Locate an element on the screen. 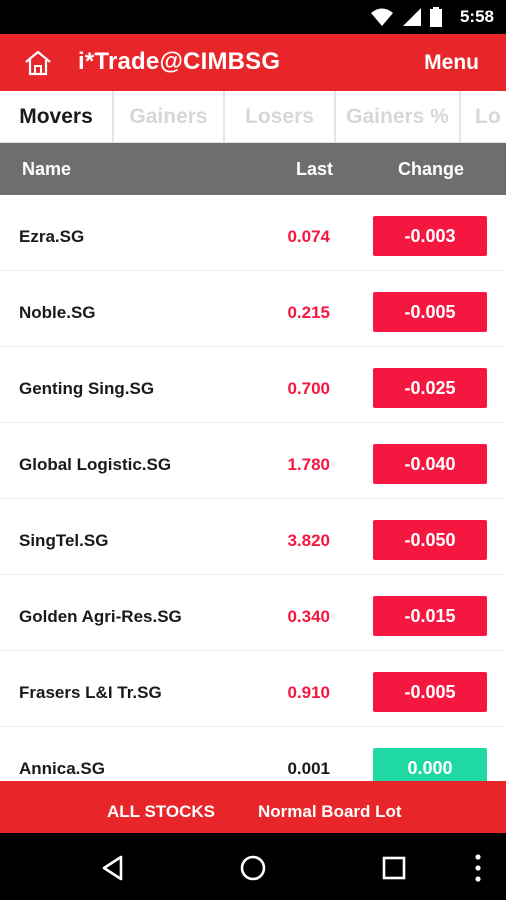 This screenshot has height=900, width=506. status-bar: 5:58 is located at coordinates (253, 17).